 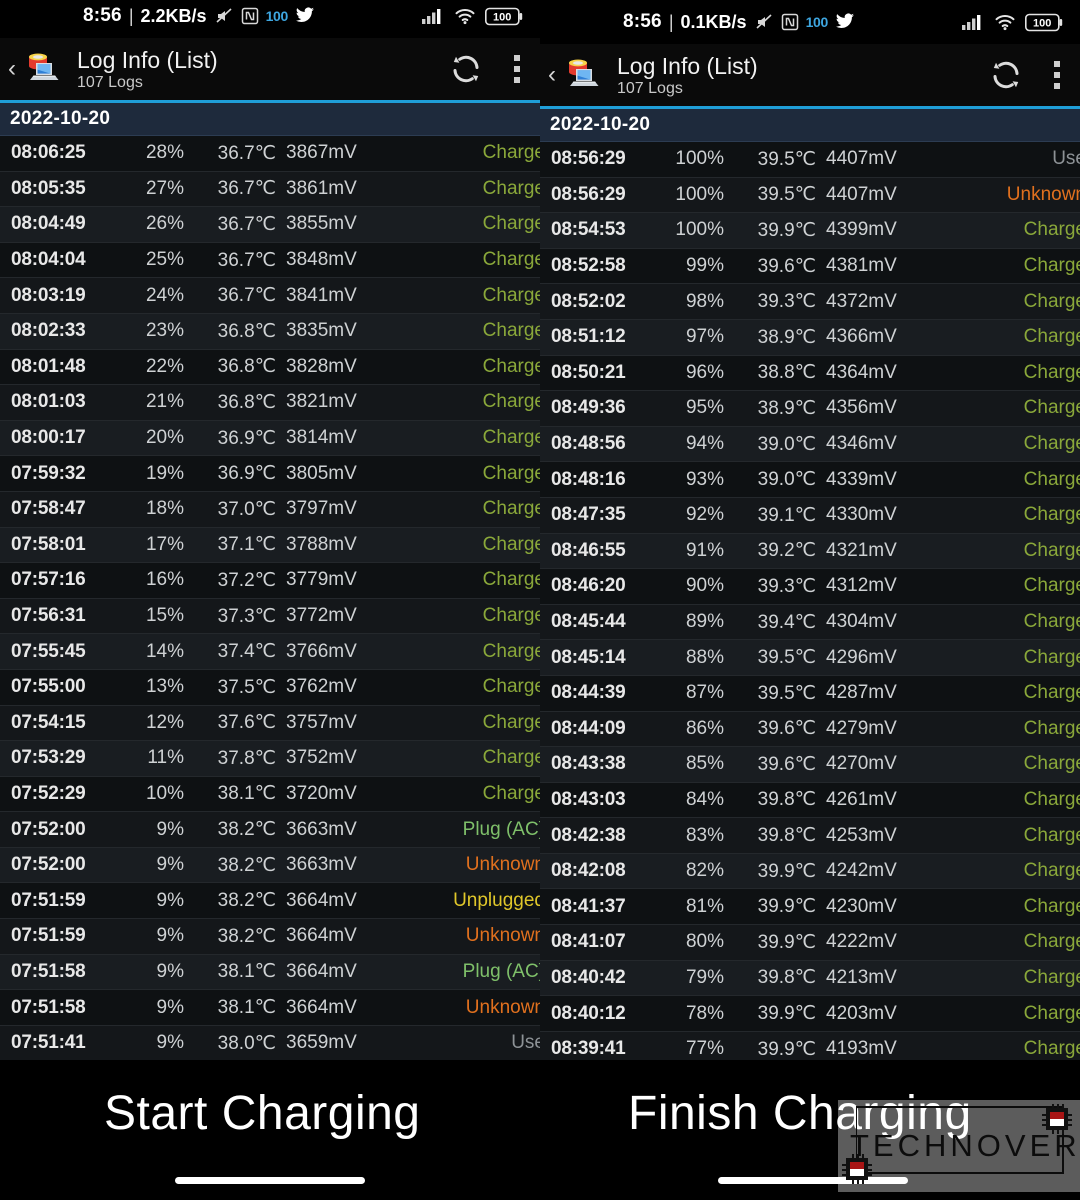 I want to click on table-row: 08:41:37 81% 39.9℃ 4230mV Charge, so click(x=810, y=907).